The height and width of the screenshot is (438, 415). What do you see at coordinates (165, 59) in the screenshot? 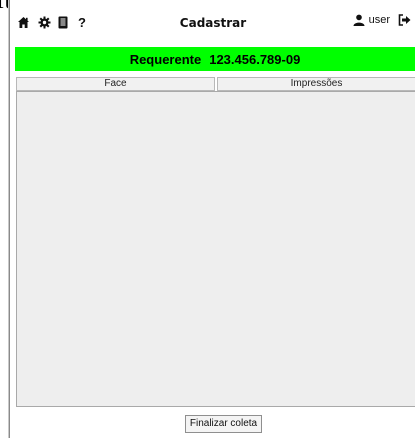
I see `applicant-label: Requerente` at bounding box center [165, 59].